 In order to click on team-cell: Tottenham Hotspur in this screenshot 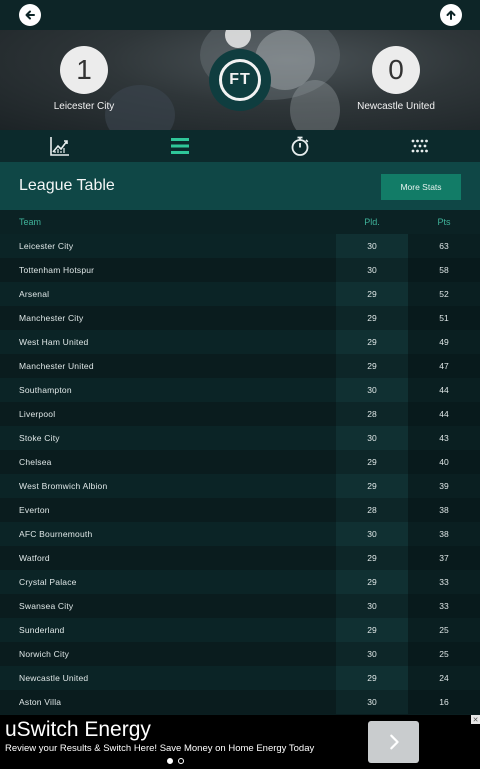, I will do `click(168, 270)`.